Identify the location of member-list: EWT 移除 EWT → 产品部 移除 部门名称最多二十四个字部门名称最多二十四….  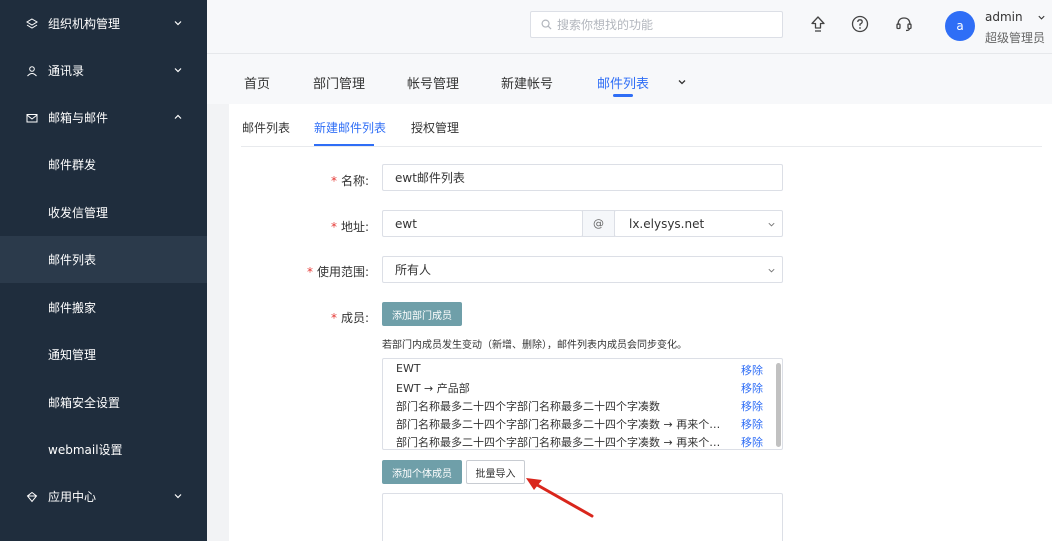
(582, 404).